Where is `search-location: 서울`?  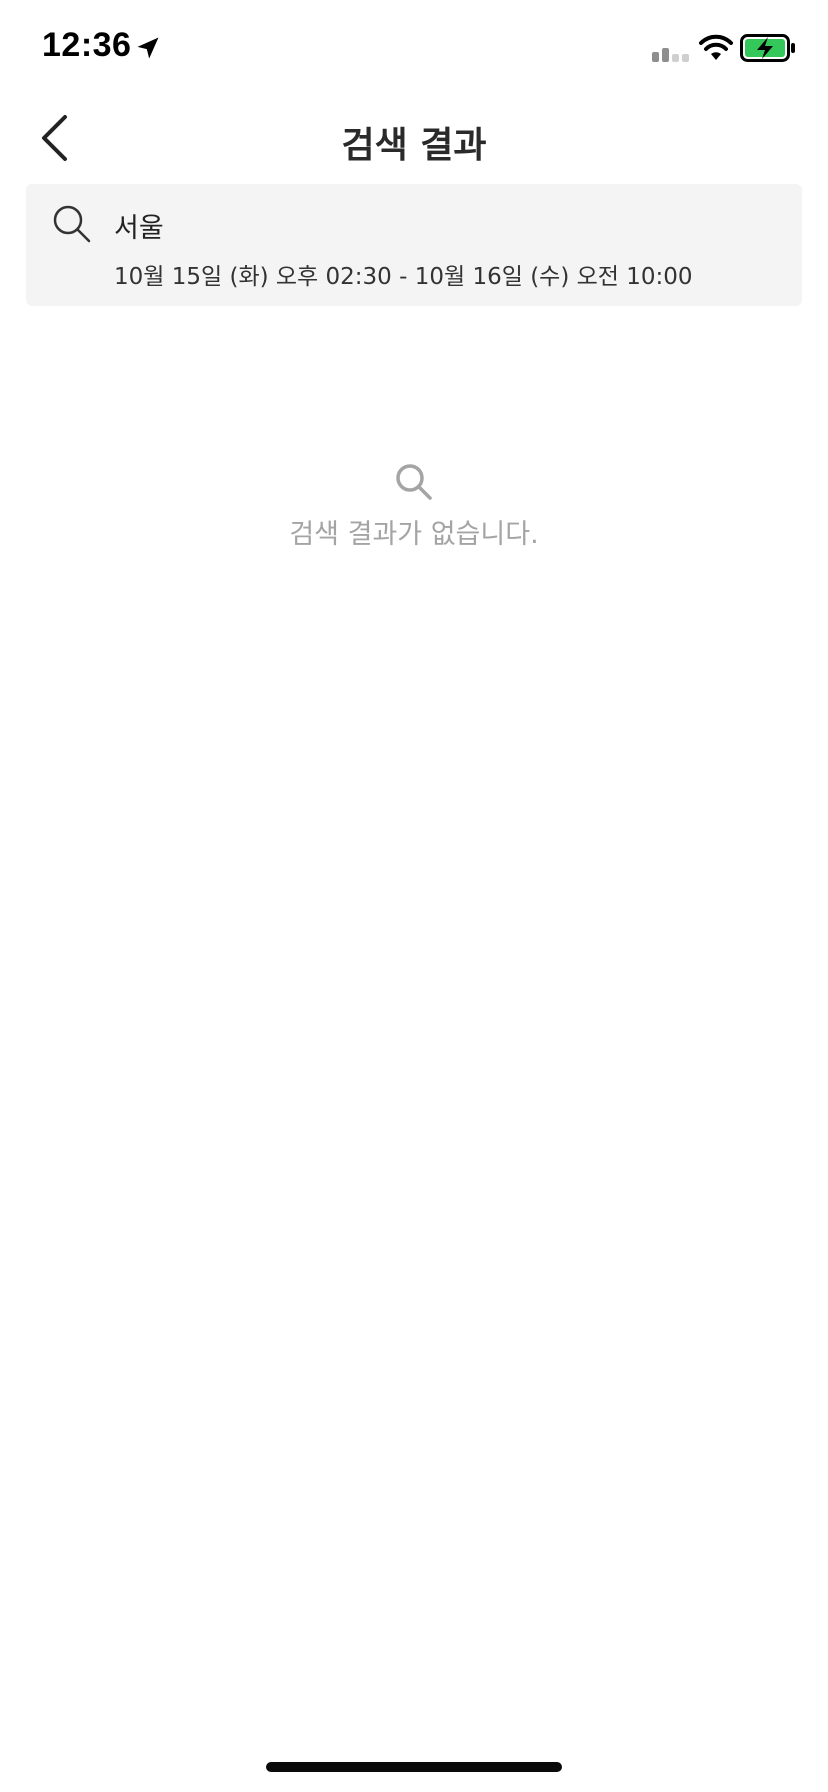 search-location: 서울 is located at coordinates (139, 228).